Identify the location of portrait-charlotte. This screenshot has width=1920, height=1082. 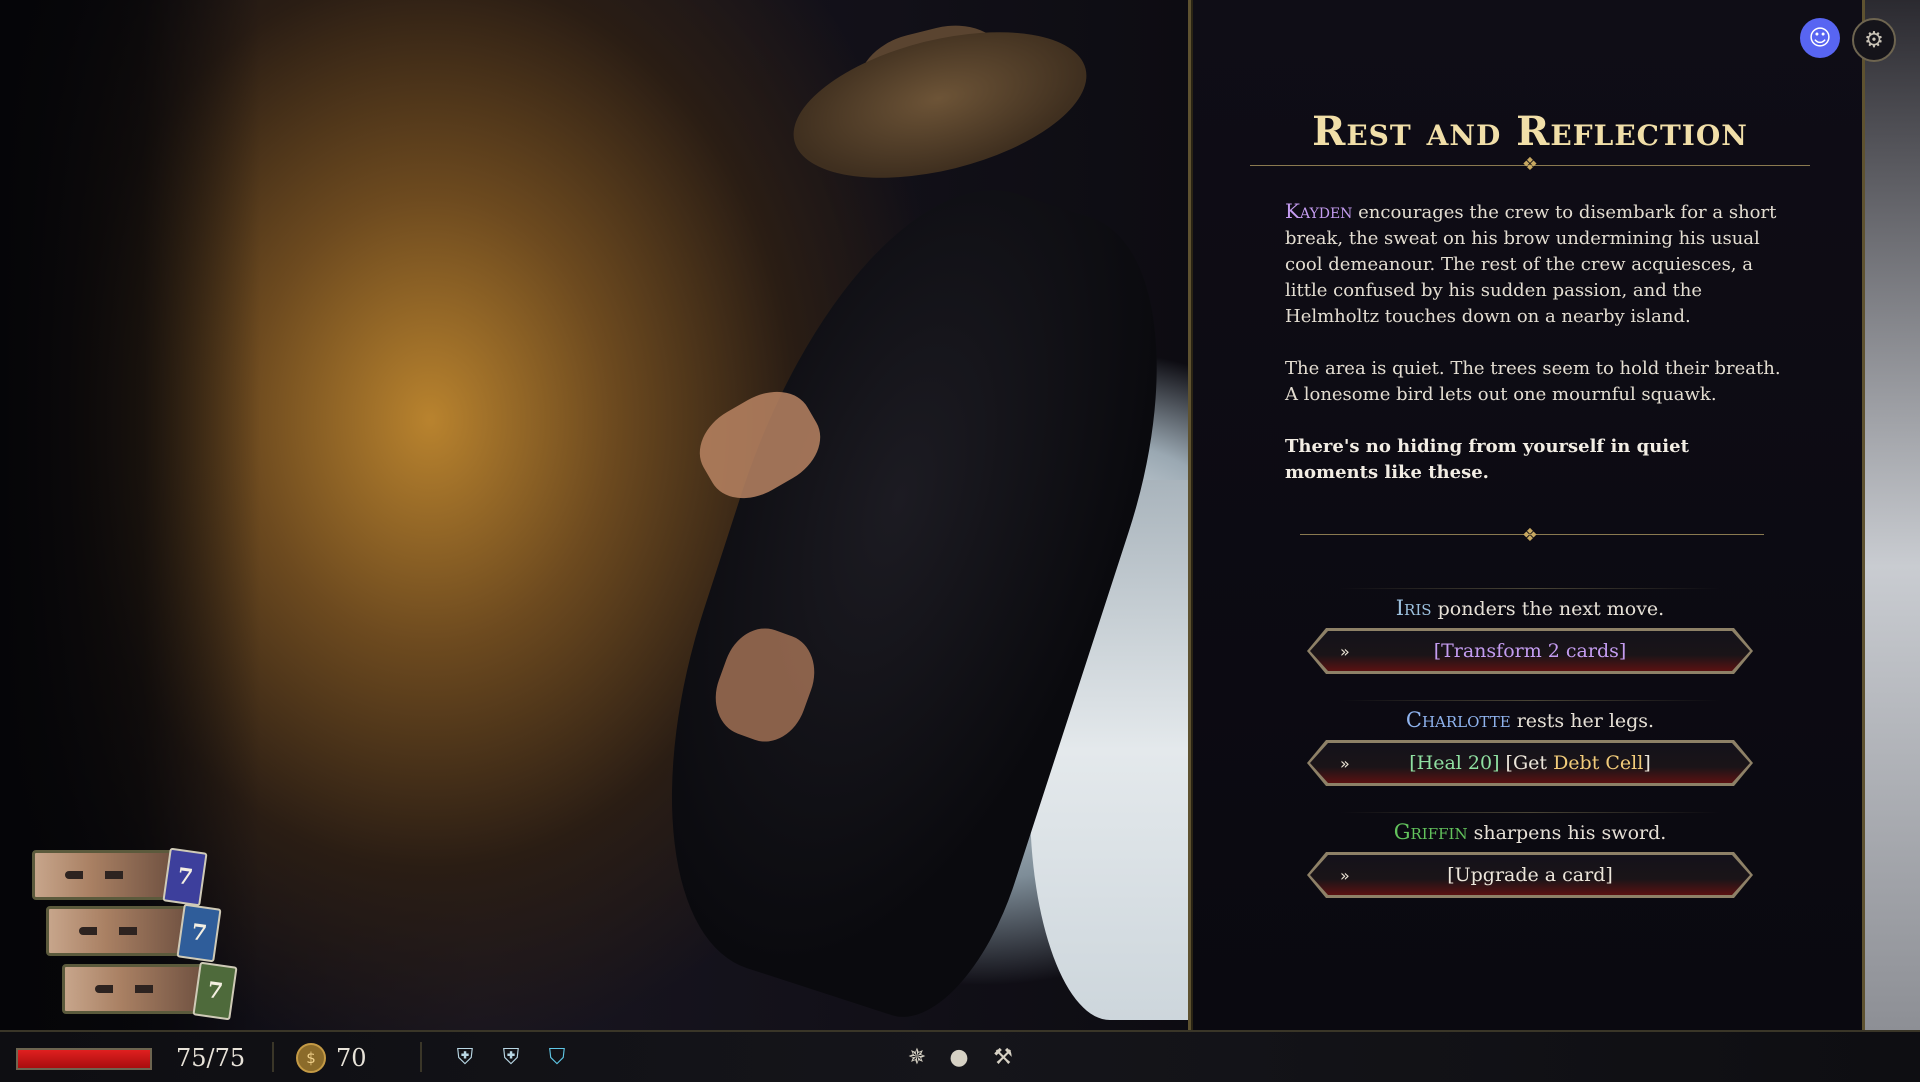
(120, 931).